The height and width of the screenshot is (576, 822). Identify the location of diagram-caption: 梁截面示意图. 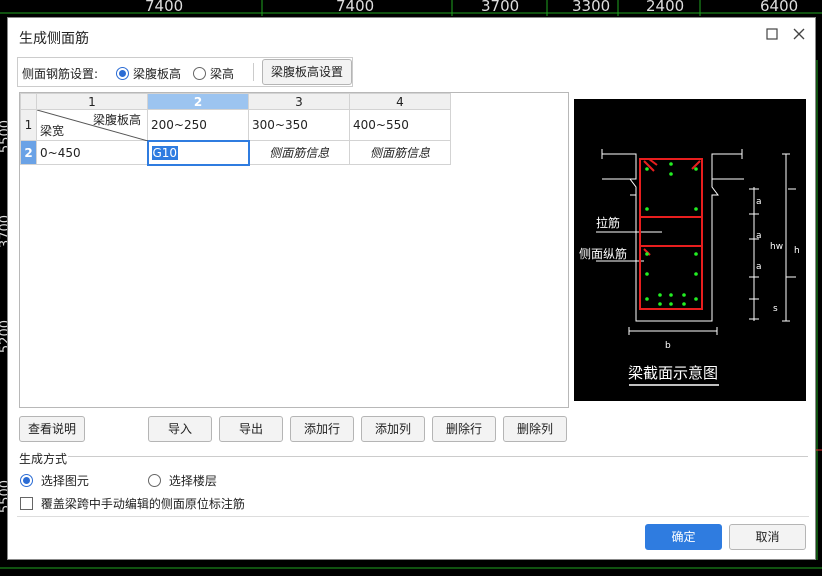
(673, 373).